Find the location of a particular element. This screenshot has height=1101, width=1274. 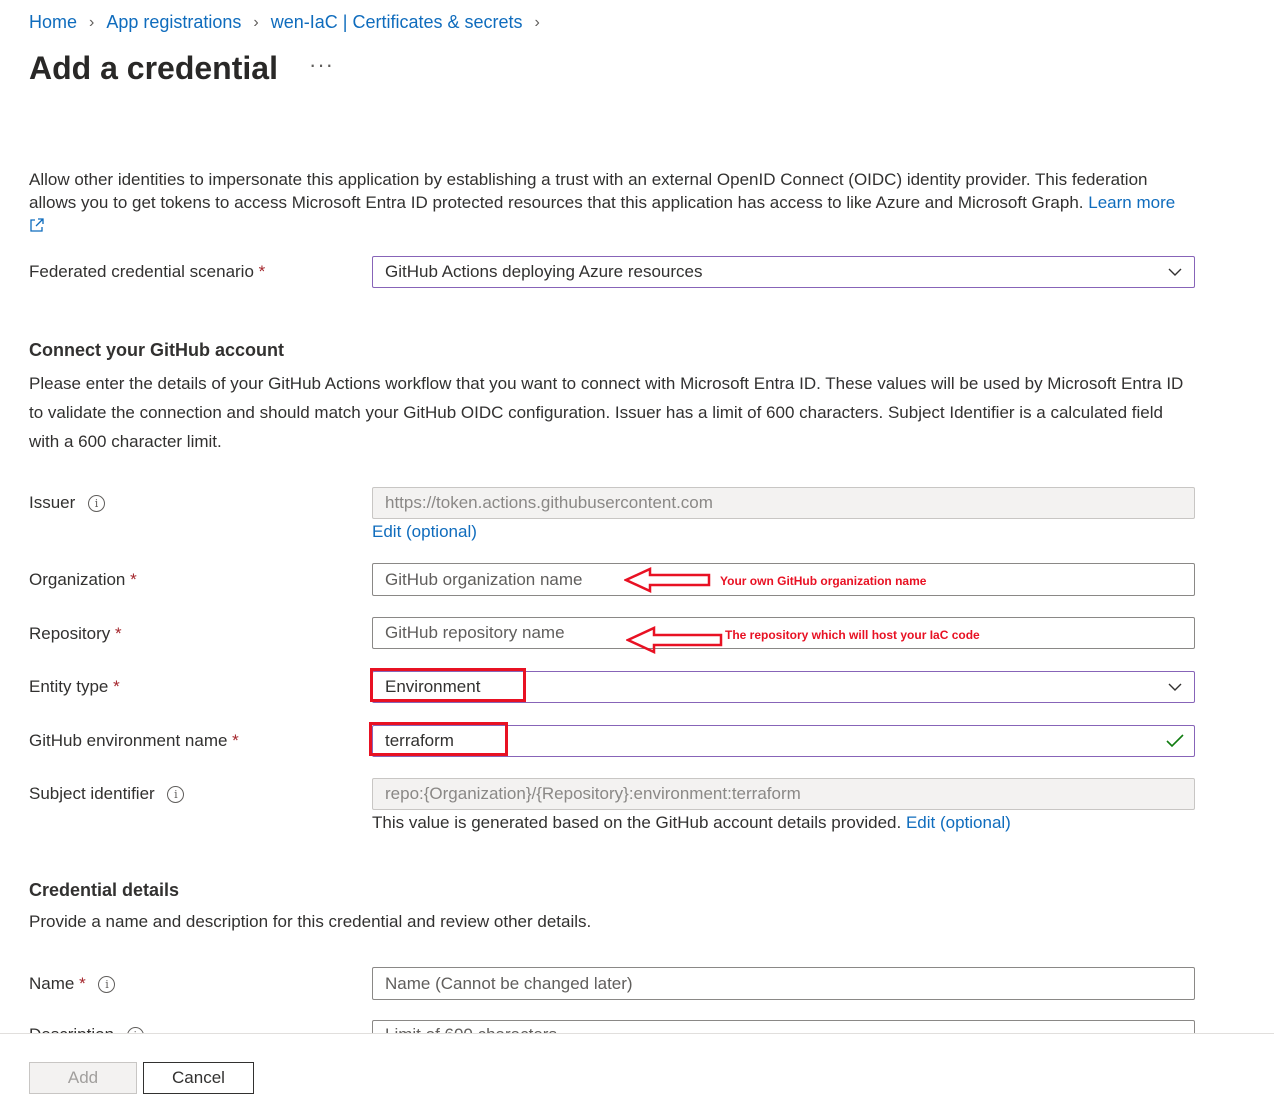

issuer-label-text: Issuer is located at coordinates (52, 502).